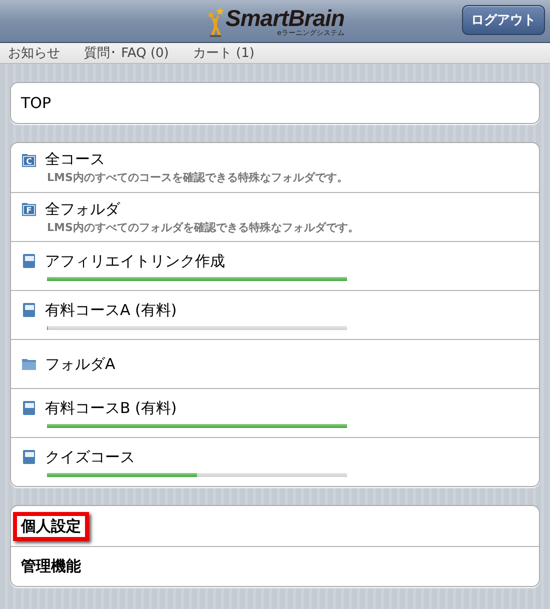 The image size is (550, 609). Describe the element at coordinates (82, 209) in the screenshot. I see `item-title: 全フォルダ` at that location.